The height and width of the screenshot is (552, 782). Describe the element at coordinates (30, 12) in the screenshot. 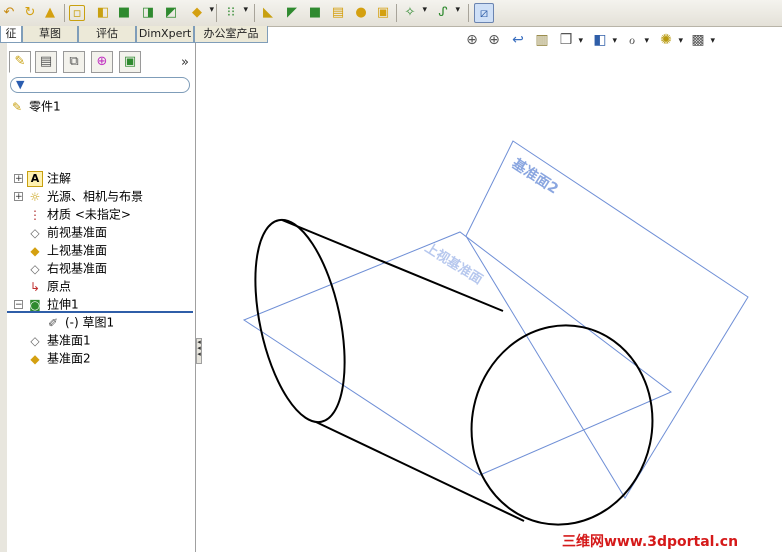

I see `swept-boss-icon: ↻` at that location.